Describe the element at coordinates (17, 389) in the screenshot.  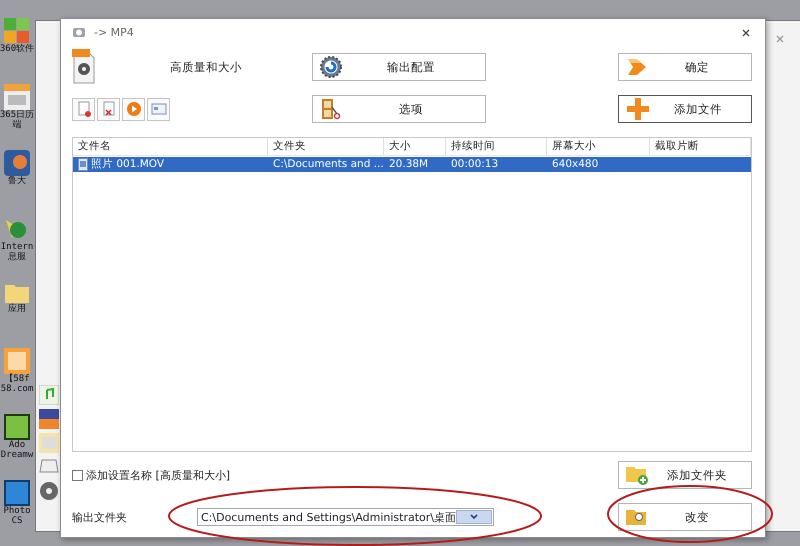
I see `icon-label: 58.com` at that location.